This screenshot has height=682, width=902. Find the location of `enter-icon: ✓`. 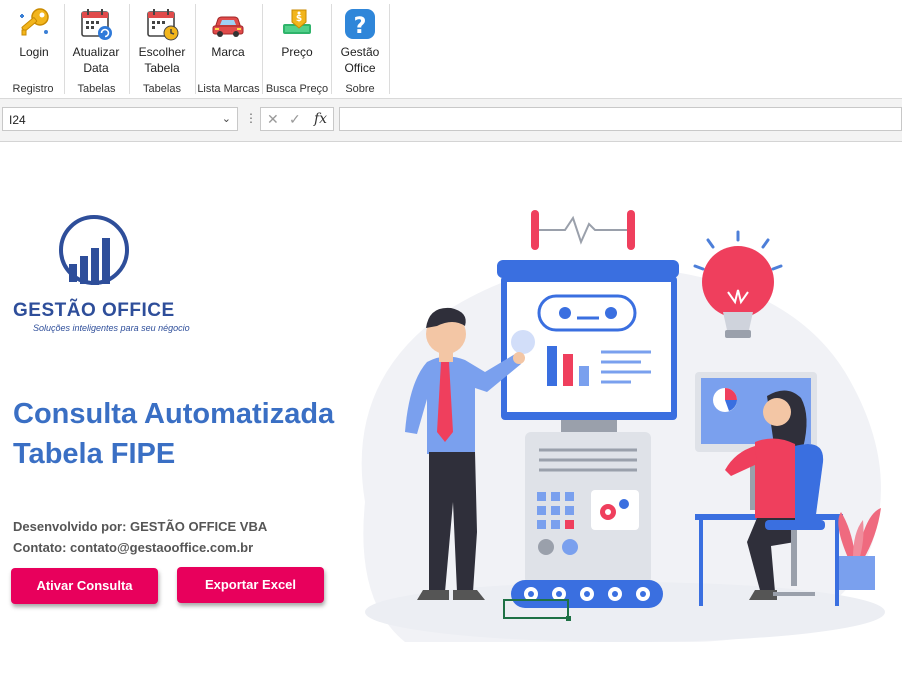

enter-icon: ✓ is located at coordinates (295, 119).